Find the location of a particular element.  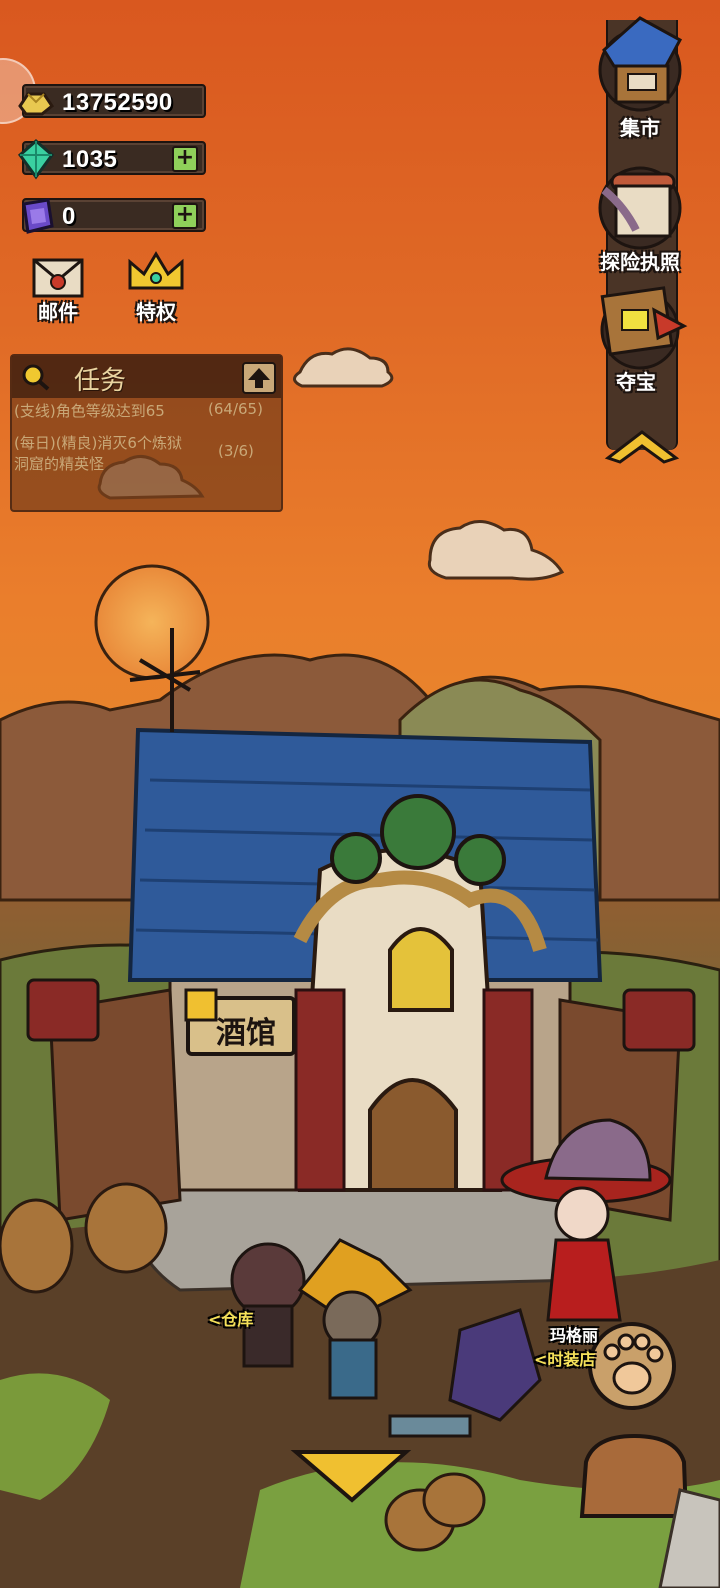

collapse-menu-button is located at coordinates (642, 445).